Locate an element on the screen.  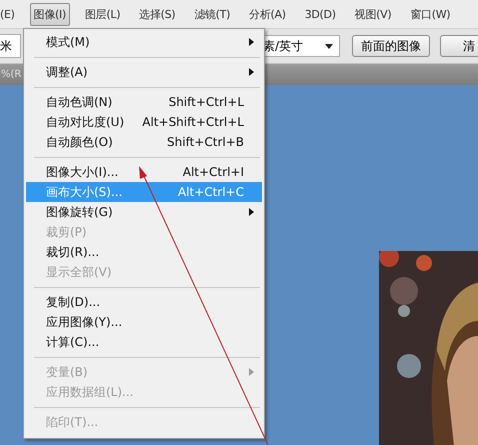
menu-title: 滤镜(T) is located at coordinates (212, 14).